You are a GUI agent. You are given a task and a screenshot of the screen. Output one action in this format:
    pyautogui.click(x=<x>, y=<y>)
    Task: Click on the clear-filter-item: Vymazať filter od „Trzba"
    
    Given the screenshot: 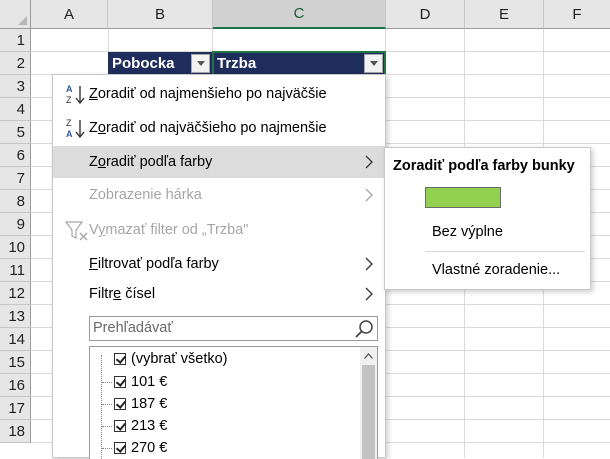 What is the action you would take?
    pyautogui.click(x=219, y=230)
    